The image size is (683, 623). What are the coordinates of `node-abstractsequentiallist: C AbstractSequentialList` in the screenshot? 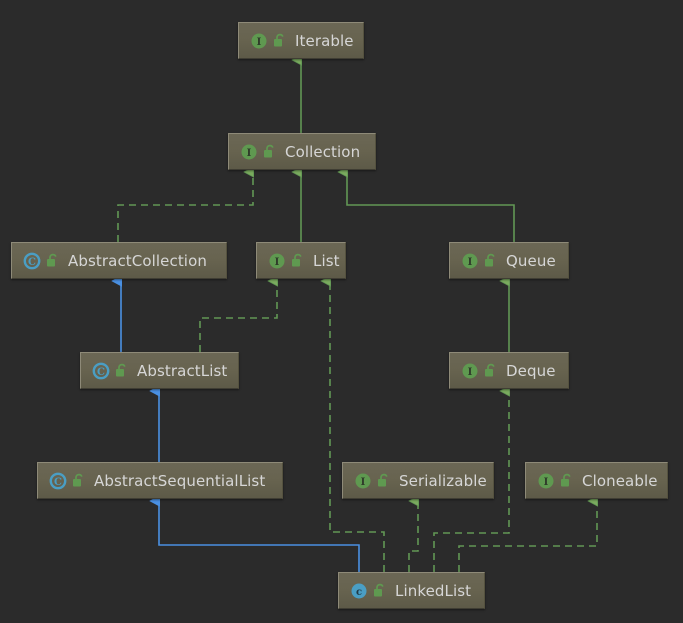 It's located at (160, 480).